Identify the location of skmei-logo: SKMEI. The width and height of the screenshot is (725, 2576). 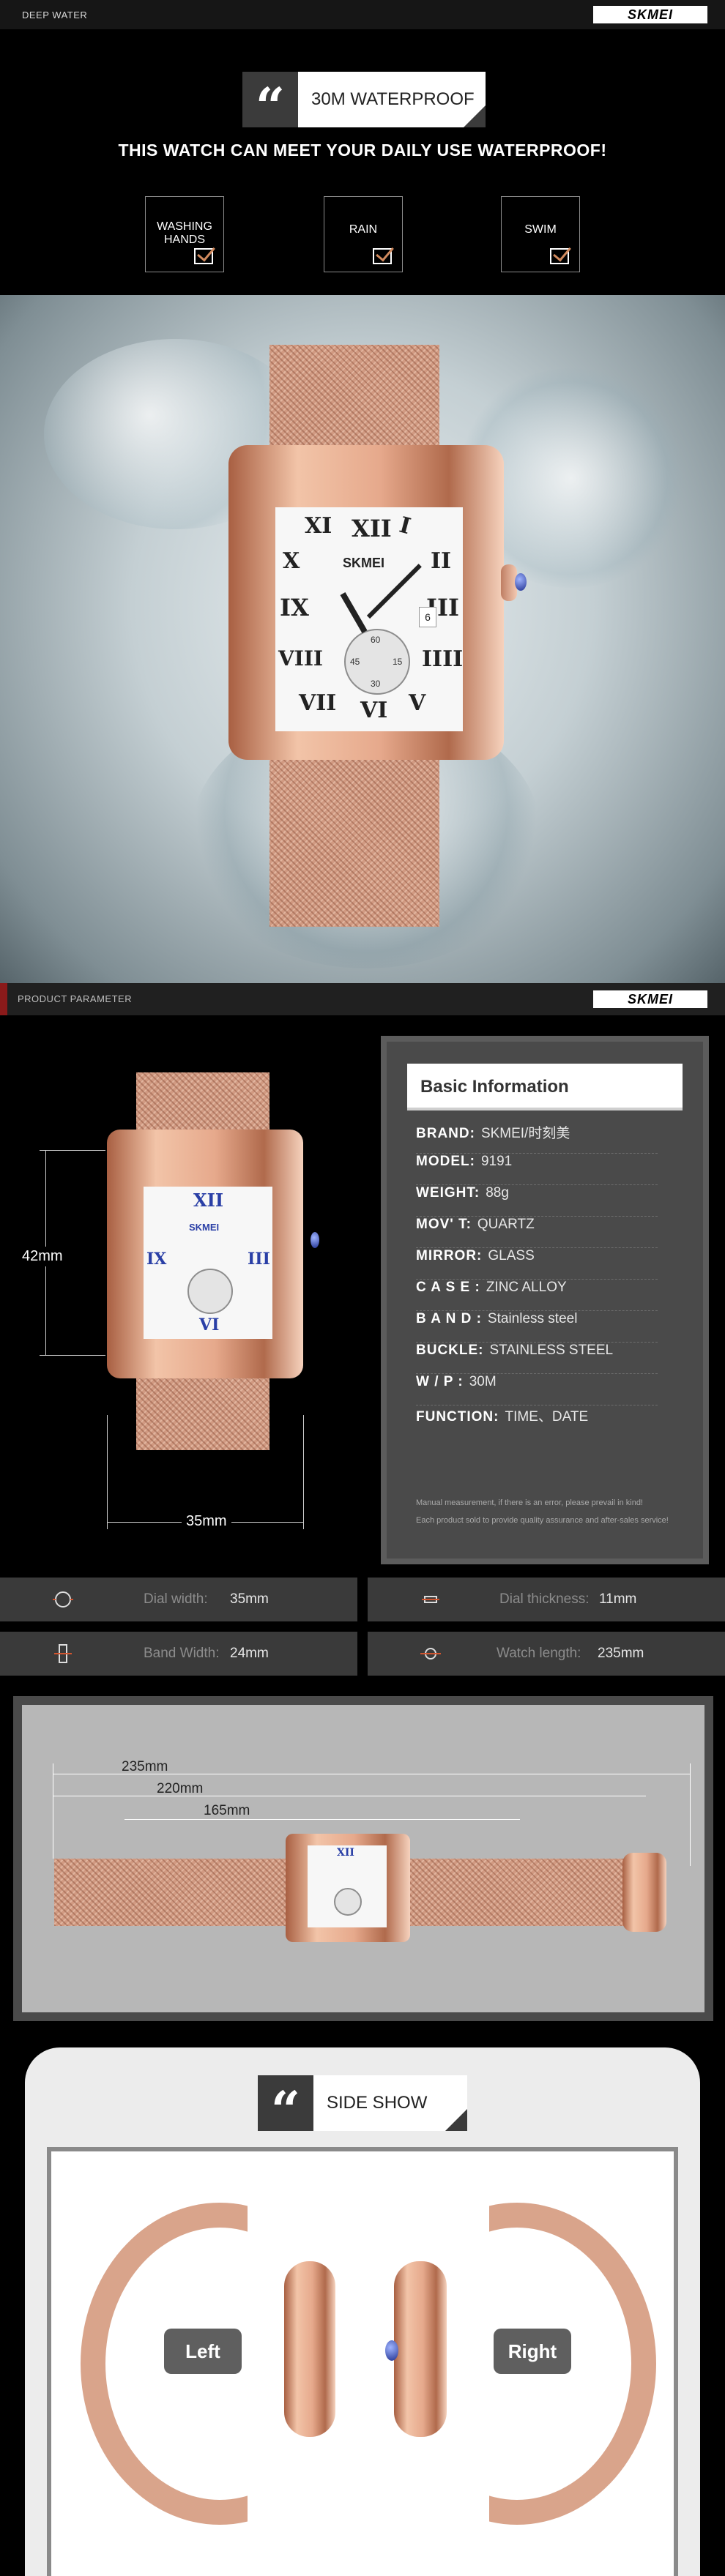
(650, 14).